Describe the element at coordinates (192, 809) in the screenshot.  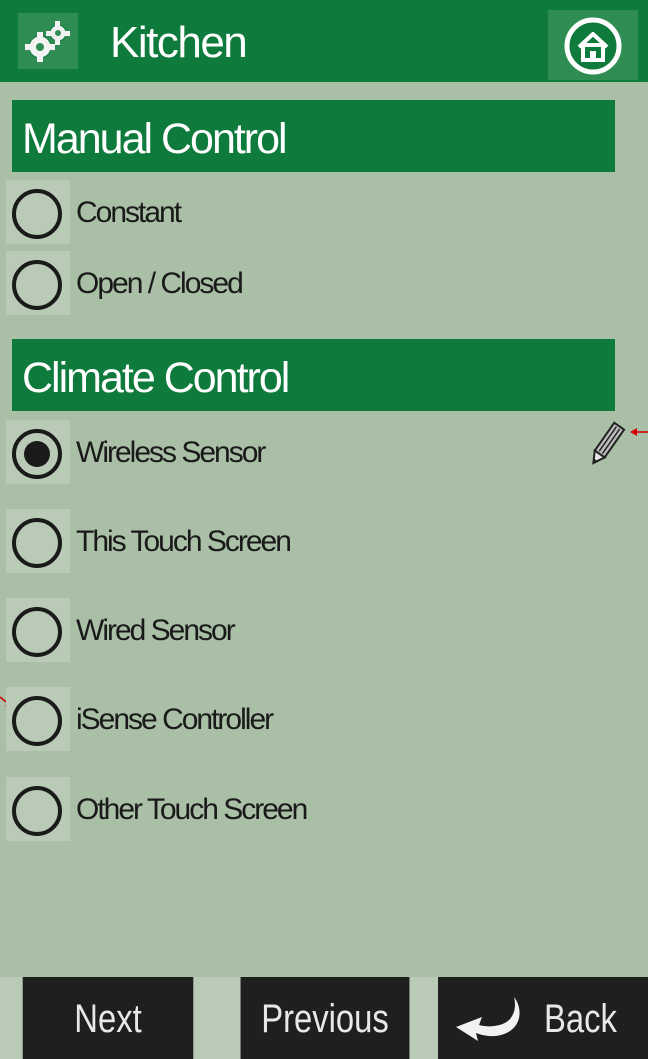
I see `option-label: Other Touch Screen` at that location.